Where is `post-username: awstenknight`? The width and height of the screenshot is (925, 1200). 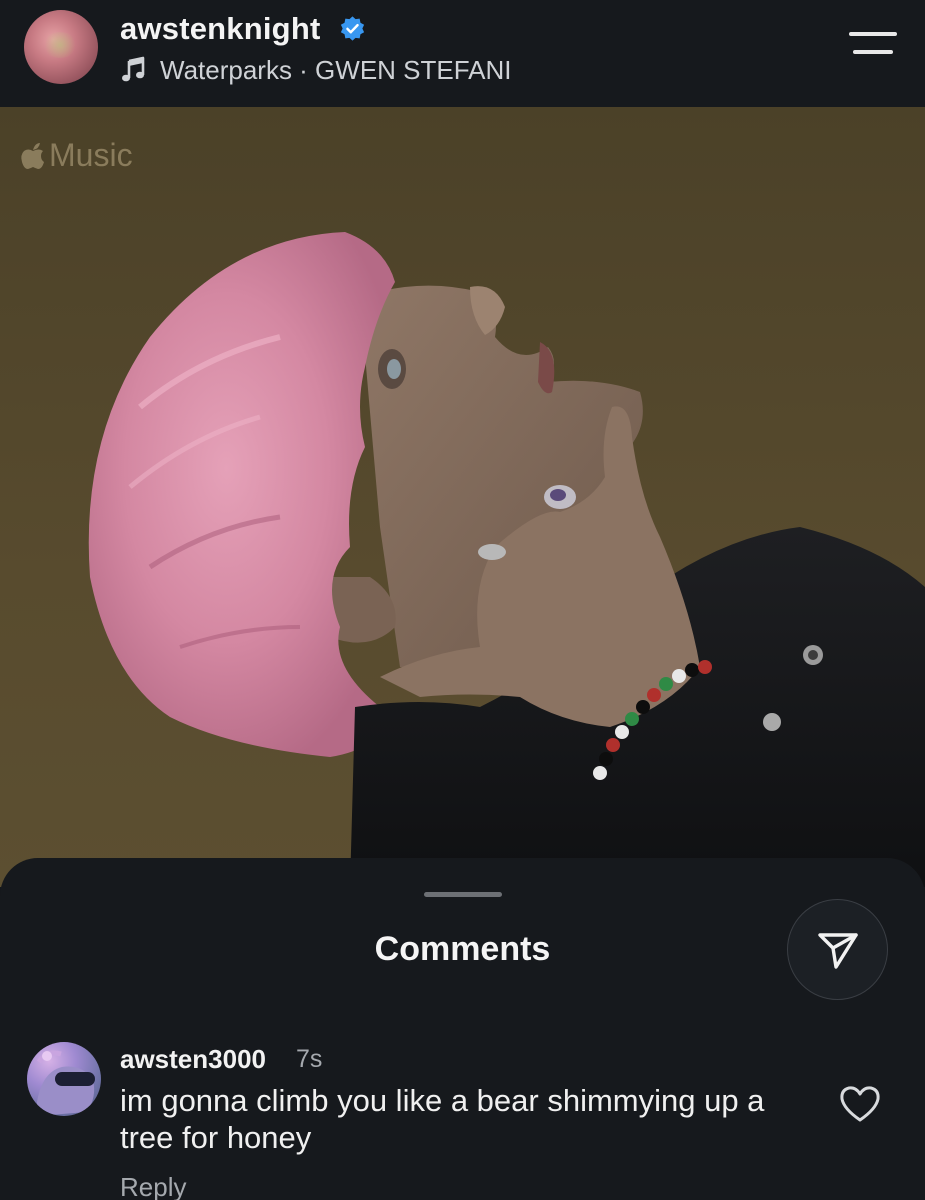
post-username: awstenknight is located at coordinates (220, 29).